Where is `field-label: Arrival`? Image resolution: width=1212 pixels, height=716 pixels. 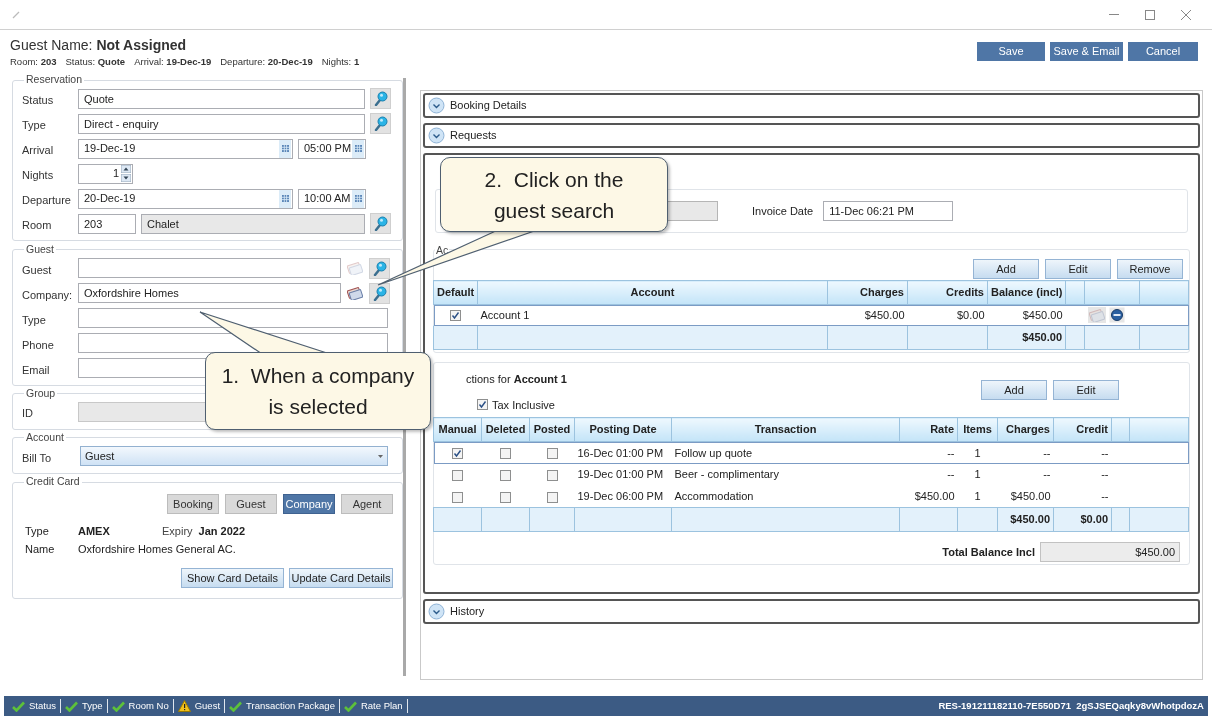 field-label: Arrival is located at coordinates (38, 150).